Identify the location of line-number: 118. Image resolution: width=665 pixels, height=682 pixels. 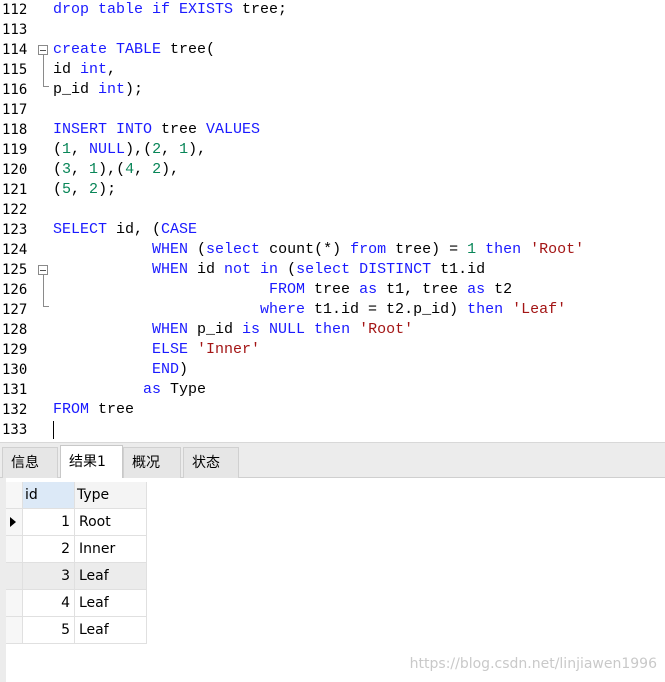
(15, 130).